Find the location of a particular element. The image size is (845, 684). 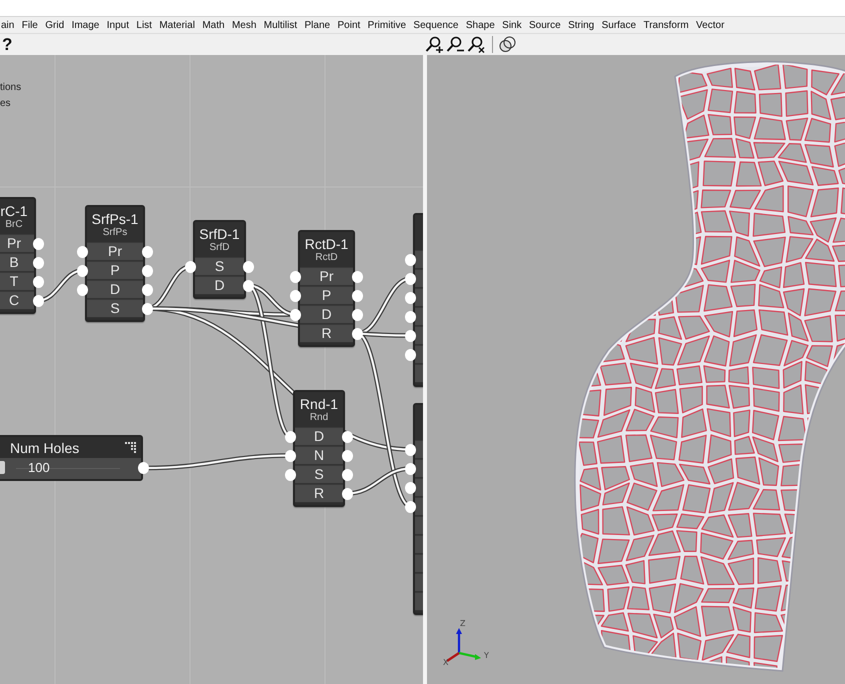

menu-item: Vector is located at coordinates (710, 25).